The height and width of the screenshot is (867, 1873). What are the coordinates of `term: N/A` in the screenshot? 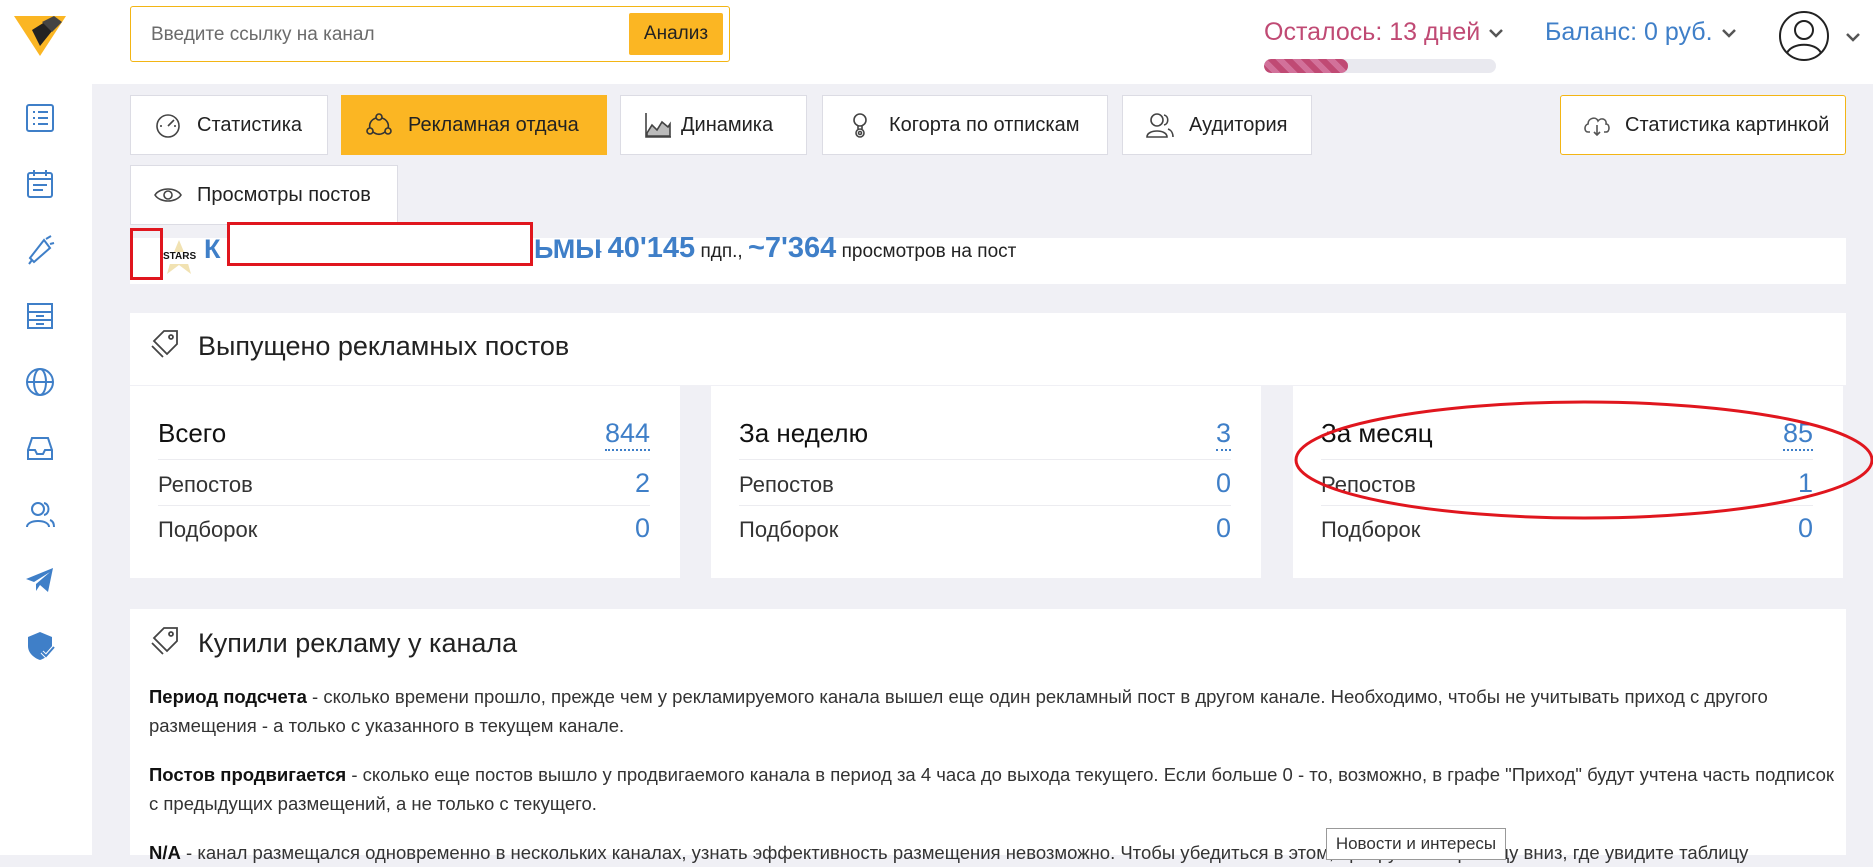 It's located at (165, 852).